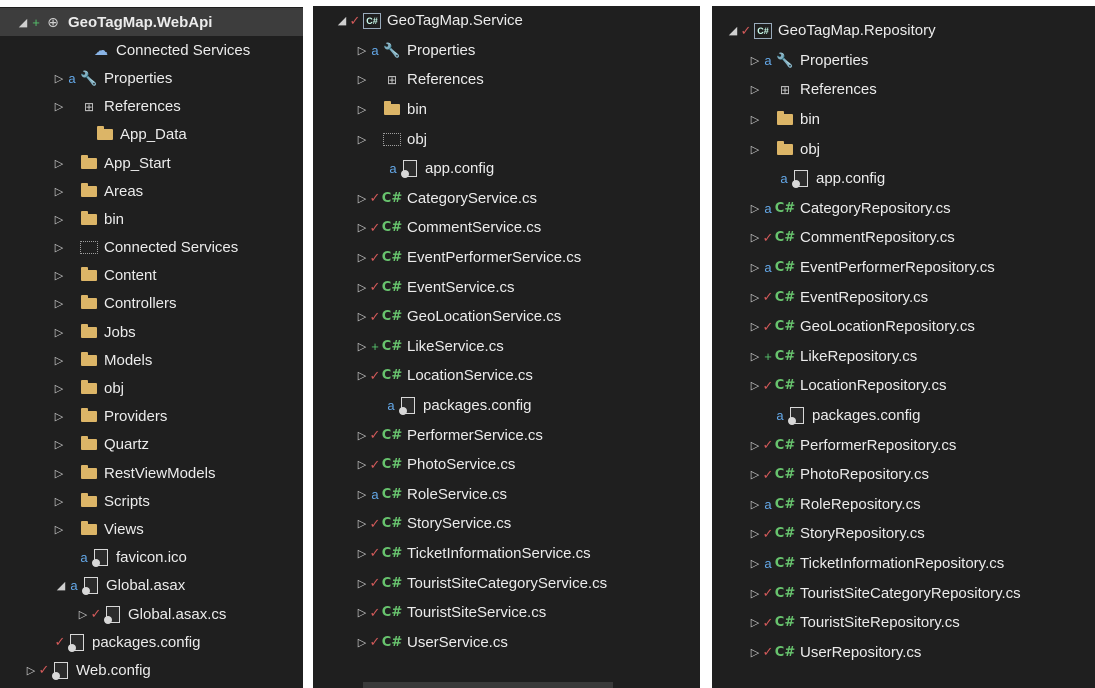 This screenshot has height=688, width=1095. Describe the element at coordinates (151, 558) in the screenshot. I see `tree-item: a favicon.ico` at that location.